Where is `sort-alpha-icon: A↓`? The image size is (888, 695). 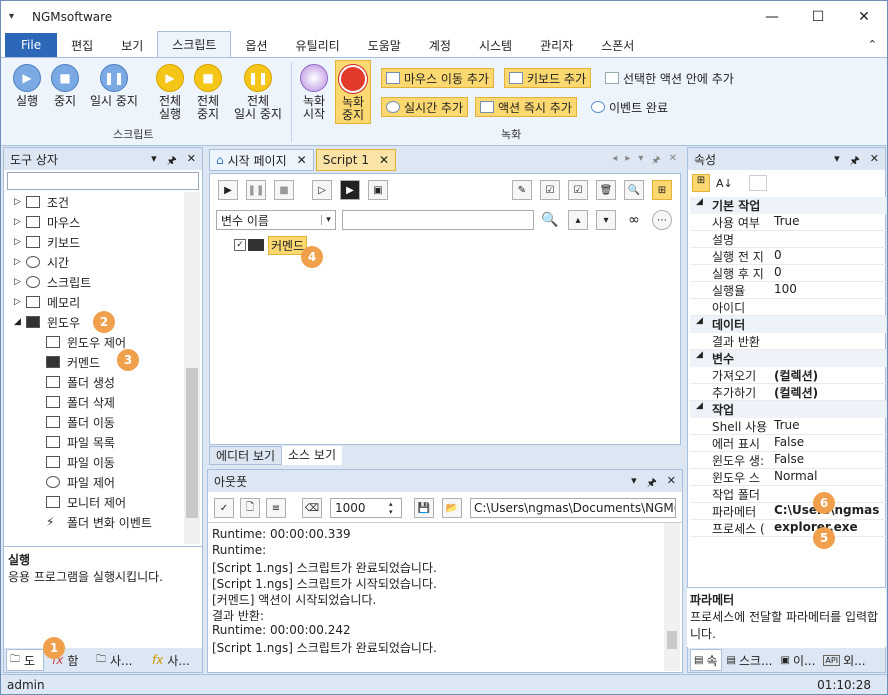 sort-alpha-icon: A↓ is located at coordinates (724, 183).